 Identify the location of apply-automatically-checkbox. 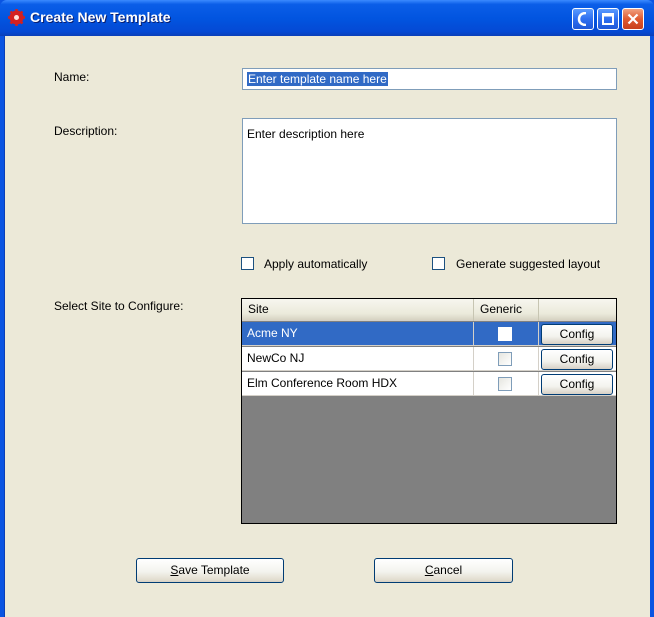
(247, 263).